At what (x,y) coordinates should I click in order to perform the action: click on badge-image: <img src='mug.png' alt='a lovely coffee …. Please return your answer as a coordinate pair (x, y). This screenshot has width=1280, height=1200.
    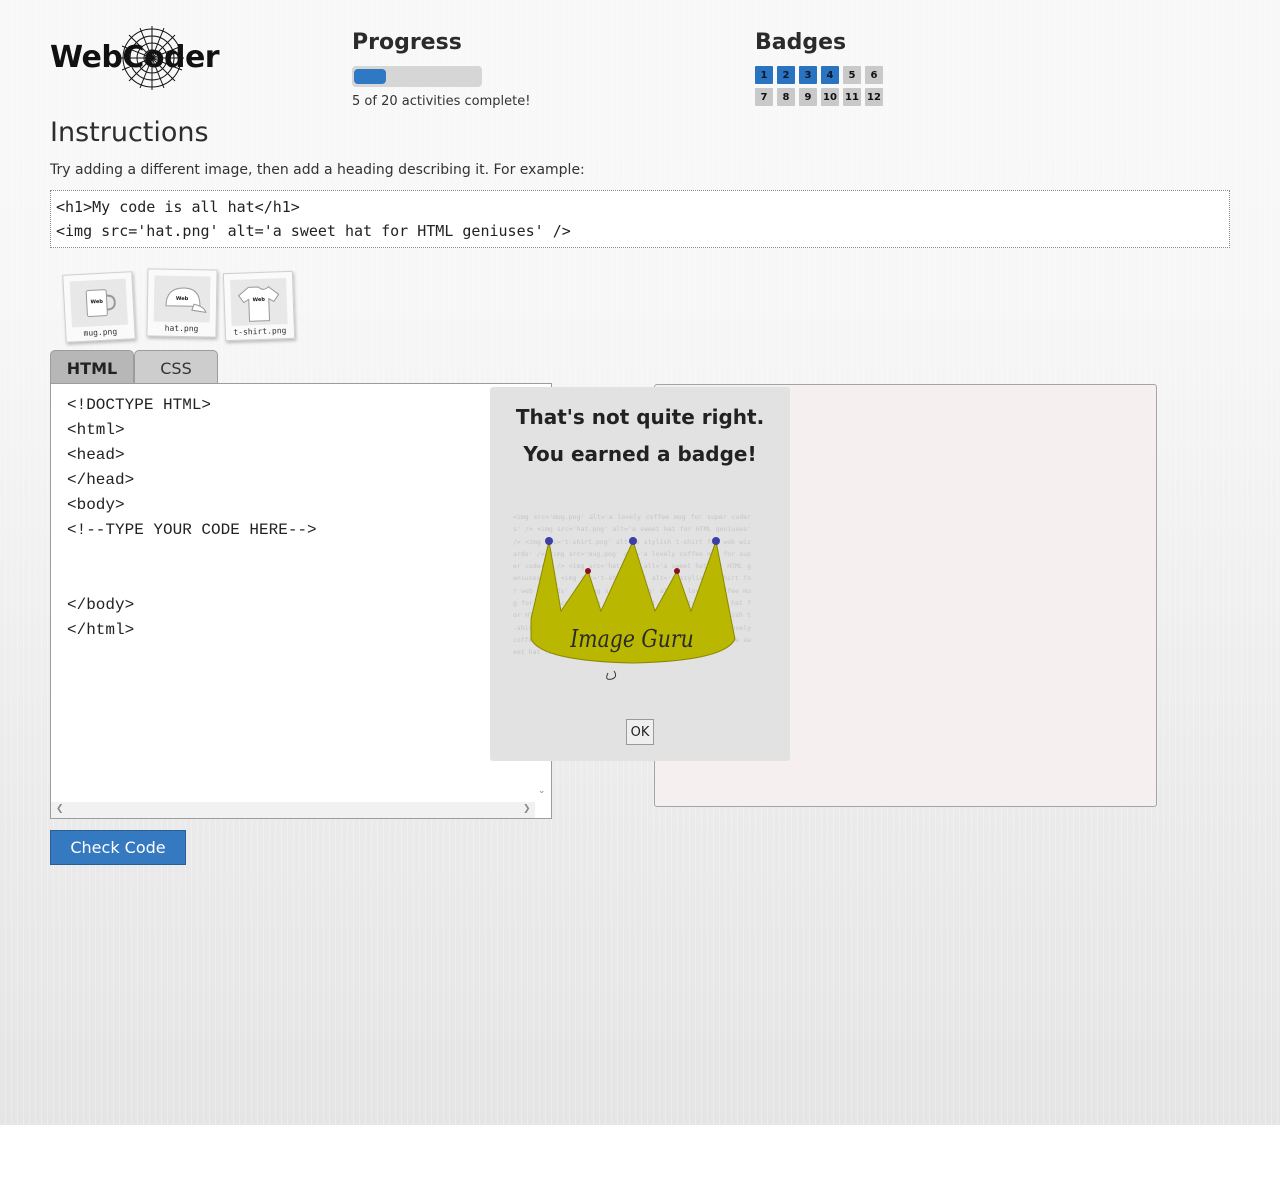
    Looking at the image, I should click on (632, 609).